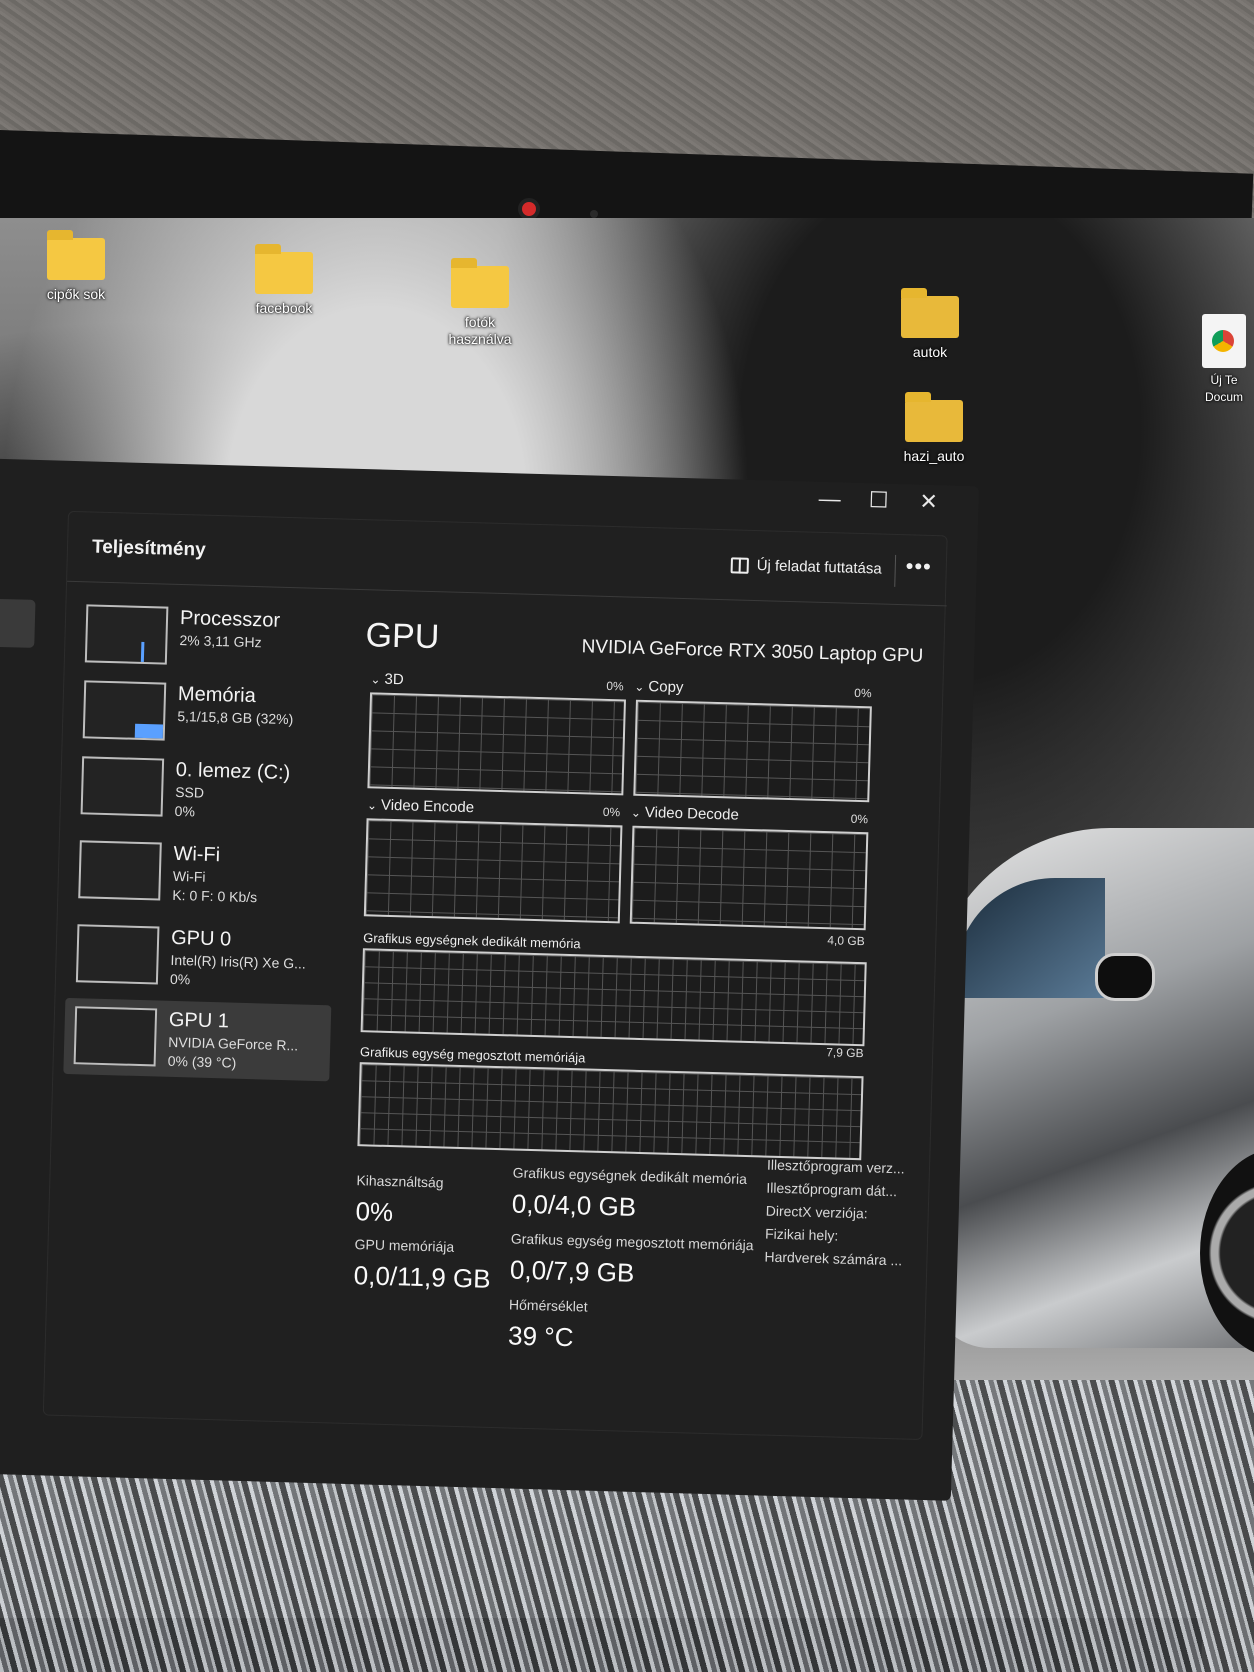 This screenshot has height=1672, width=1254. Describe the element at coordinates (540, 1336) in the screenshot. I see `temperature-value: 39 °C` at that location.